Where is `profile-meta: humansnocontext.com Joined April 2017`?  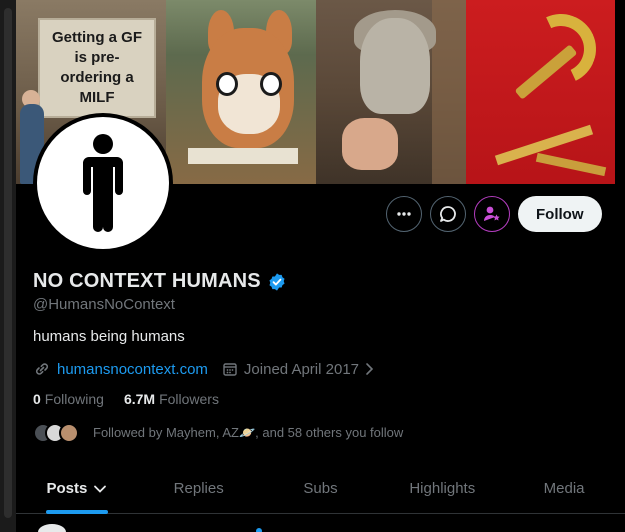
profile-meta: humansnocontext.com Joined April 2017 is located at coordinates (204, 369).